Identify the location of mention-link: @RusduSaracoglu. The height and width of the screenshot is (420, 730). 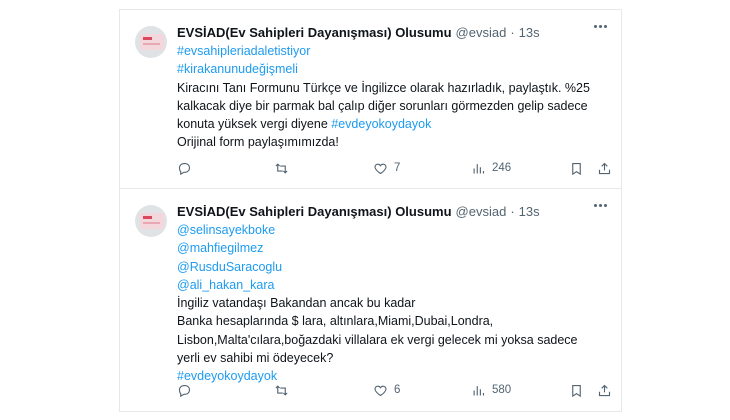
(394, 267).